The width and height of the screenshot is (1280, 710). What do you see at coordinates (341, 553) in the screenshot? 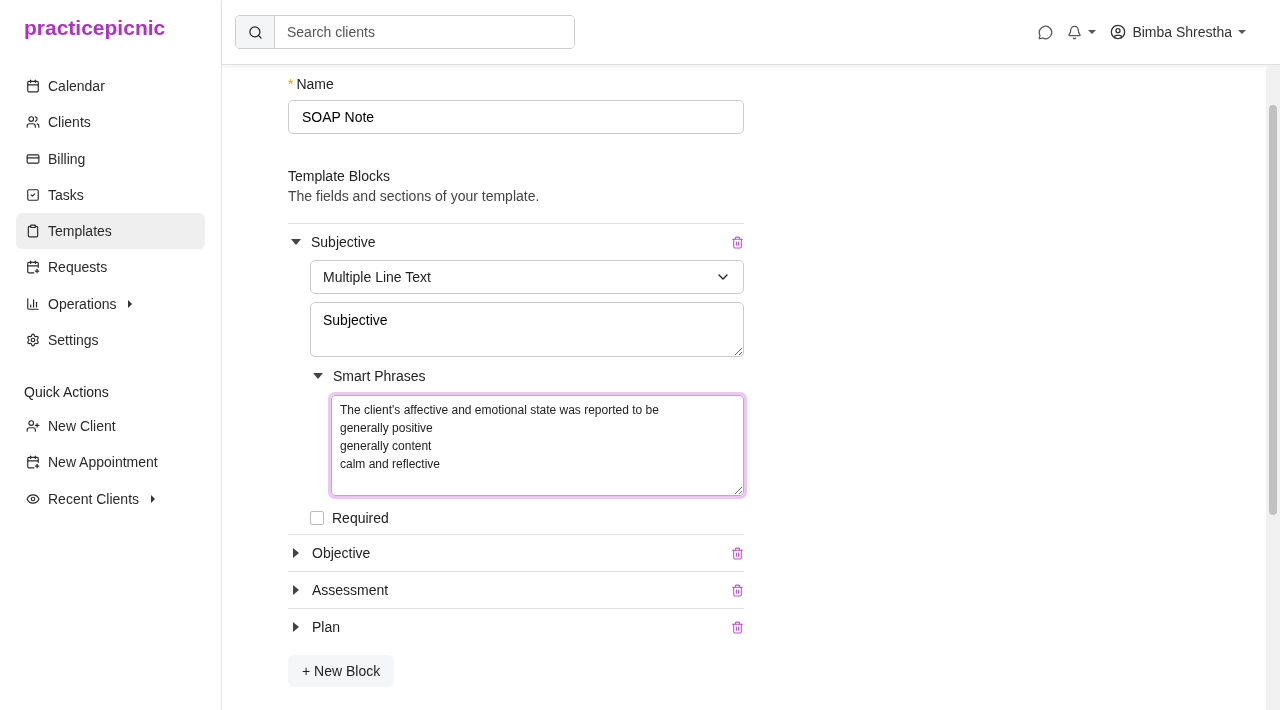
I see `block-title: Objective` at bounding box center [341, 553].